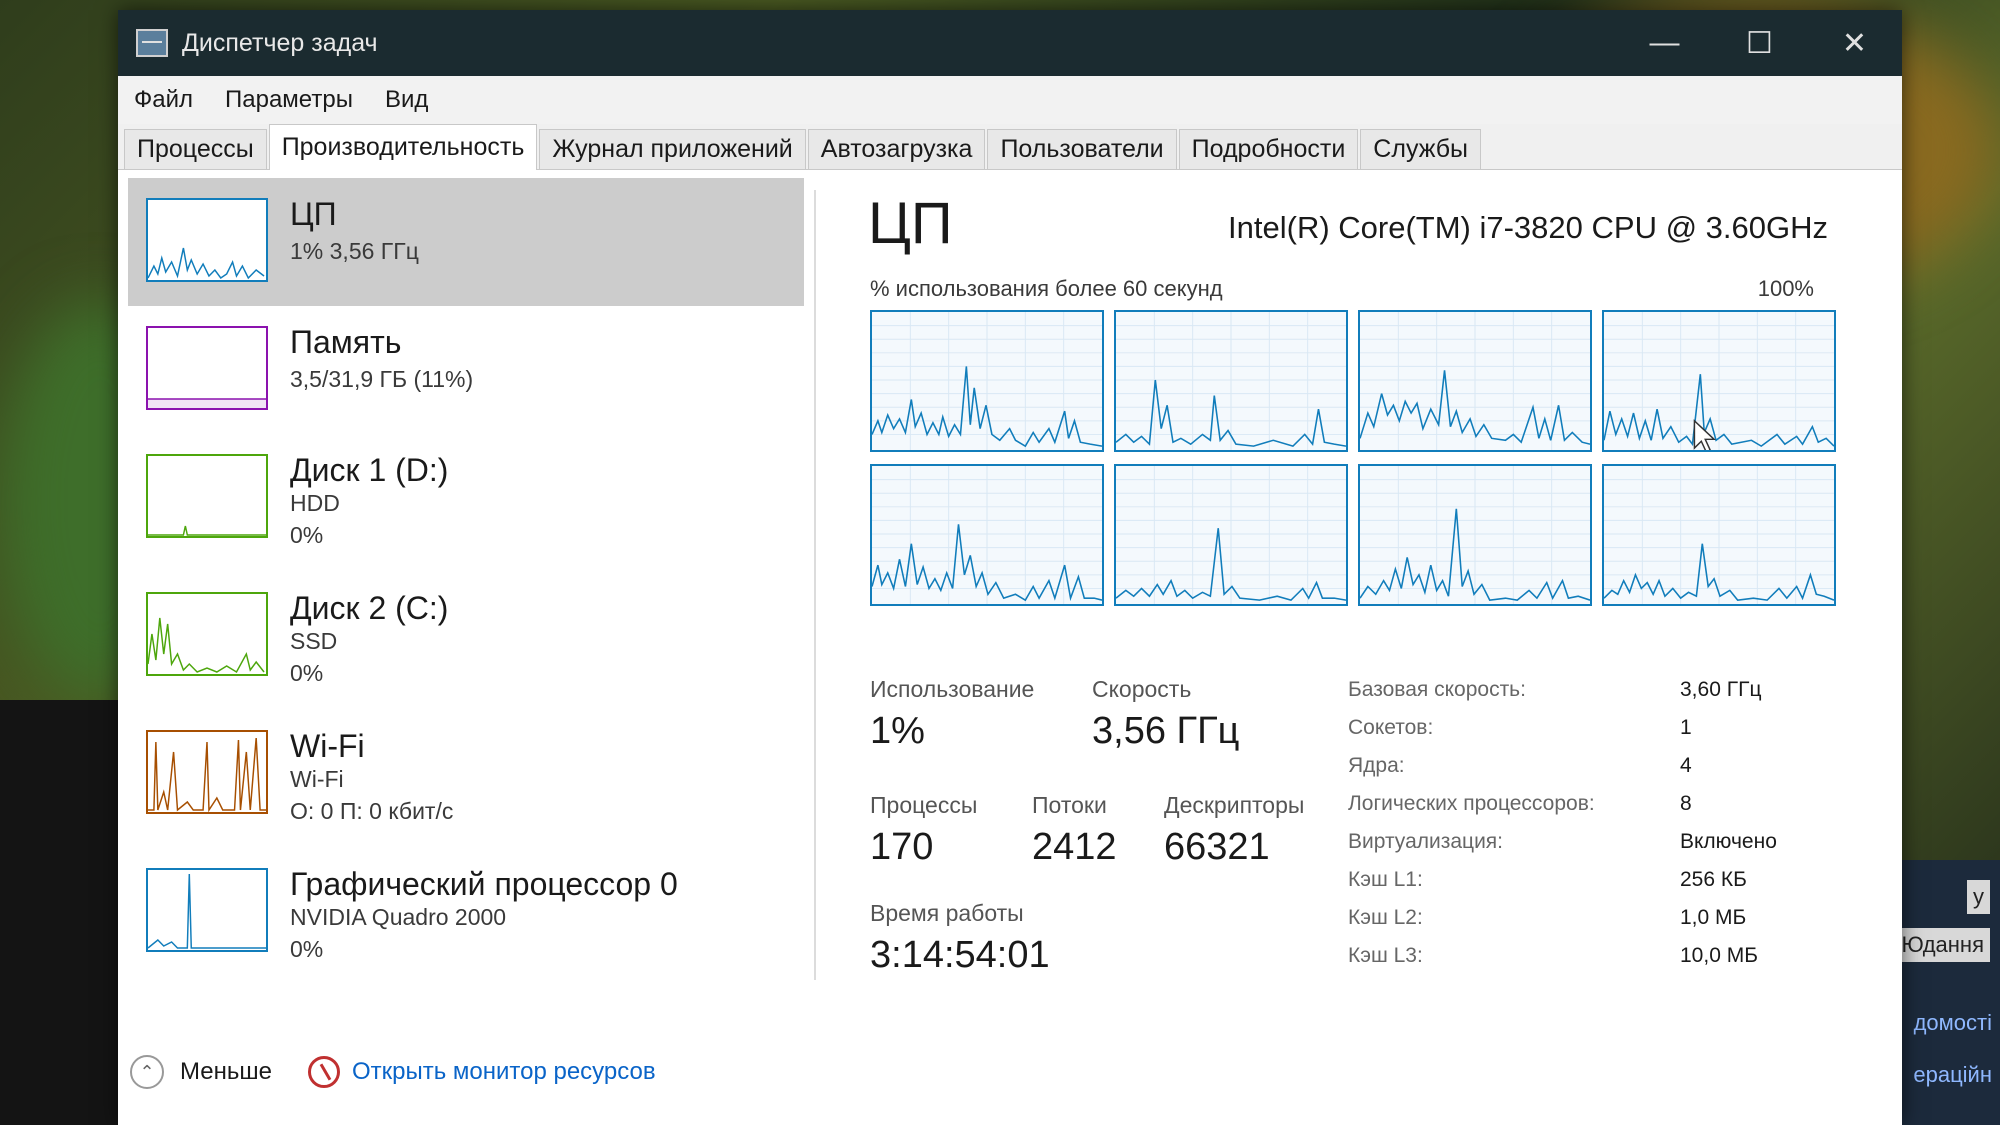 The width and height of the screenshot is (2000, 1125). I want to click on minimize-button: —, so click(1664, 43).